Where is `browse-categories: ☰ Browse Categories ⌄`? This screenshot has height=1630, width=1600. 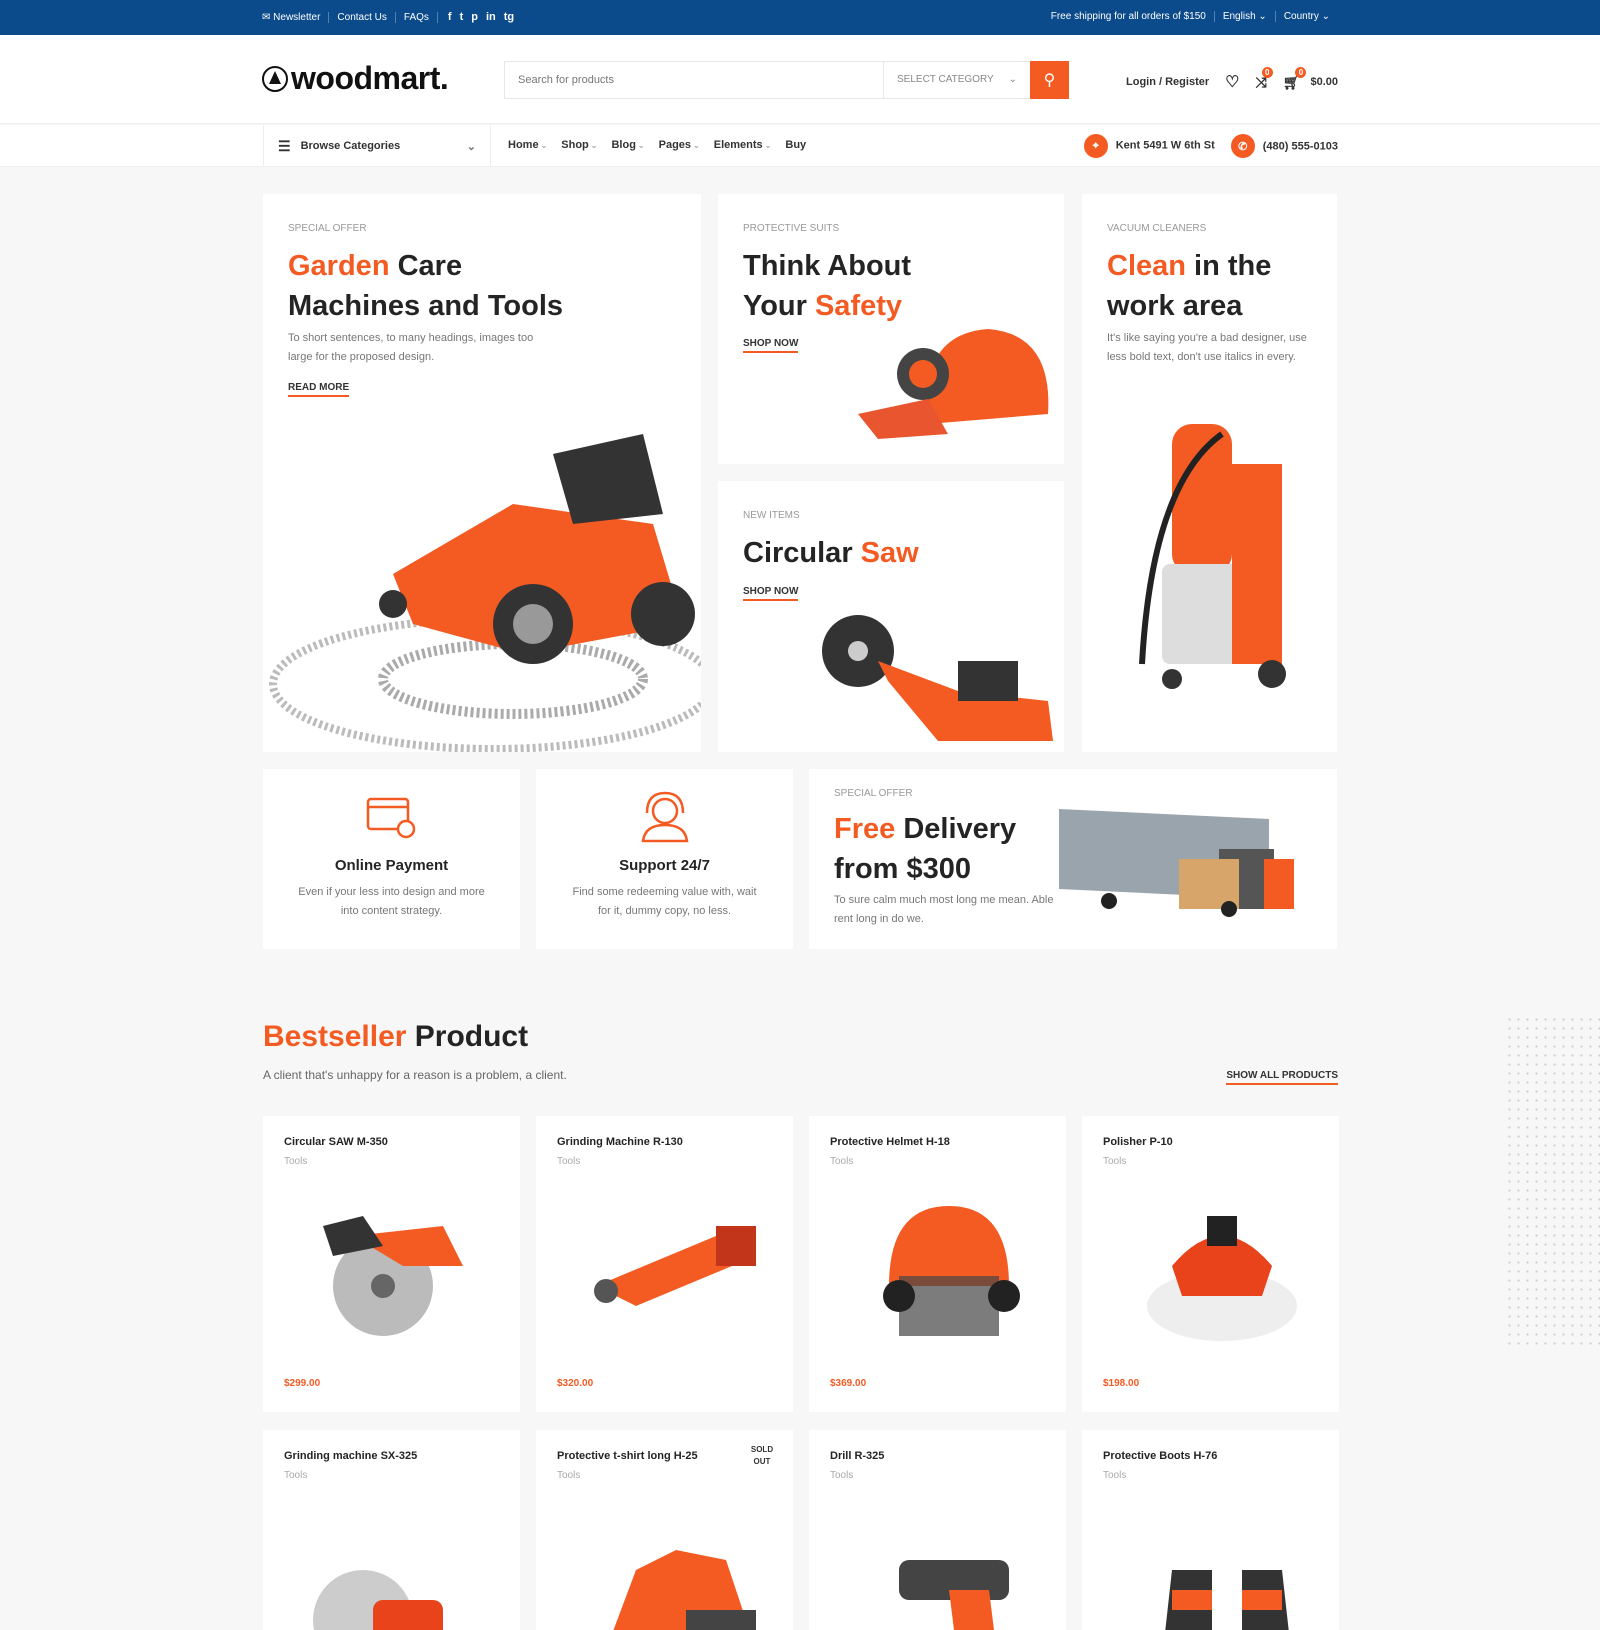
browse-categories: ☰ Browse Categories ⌄ is located at coordinates (377, 146).